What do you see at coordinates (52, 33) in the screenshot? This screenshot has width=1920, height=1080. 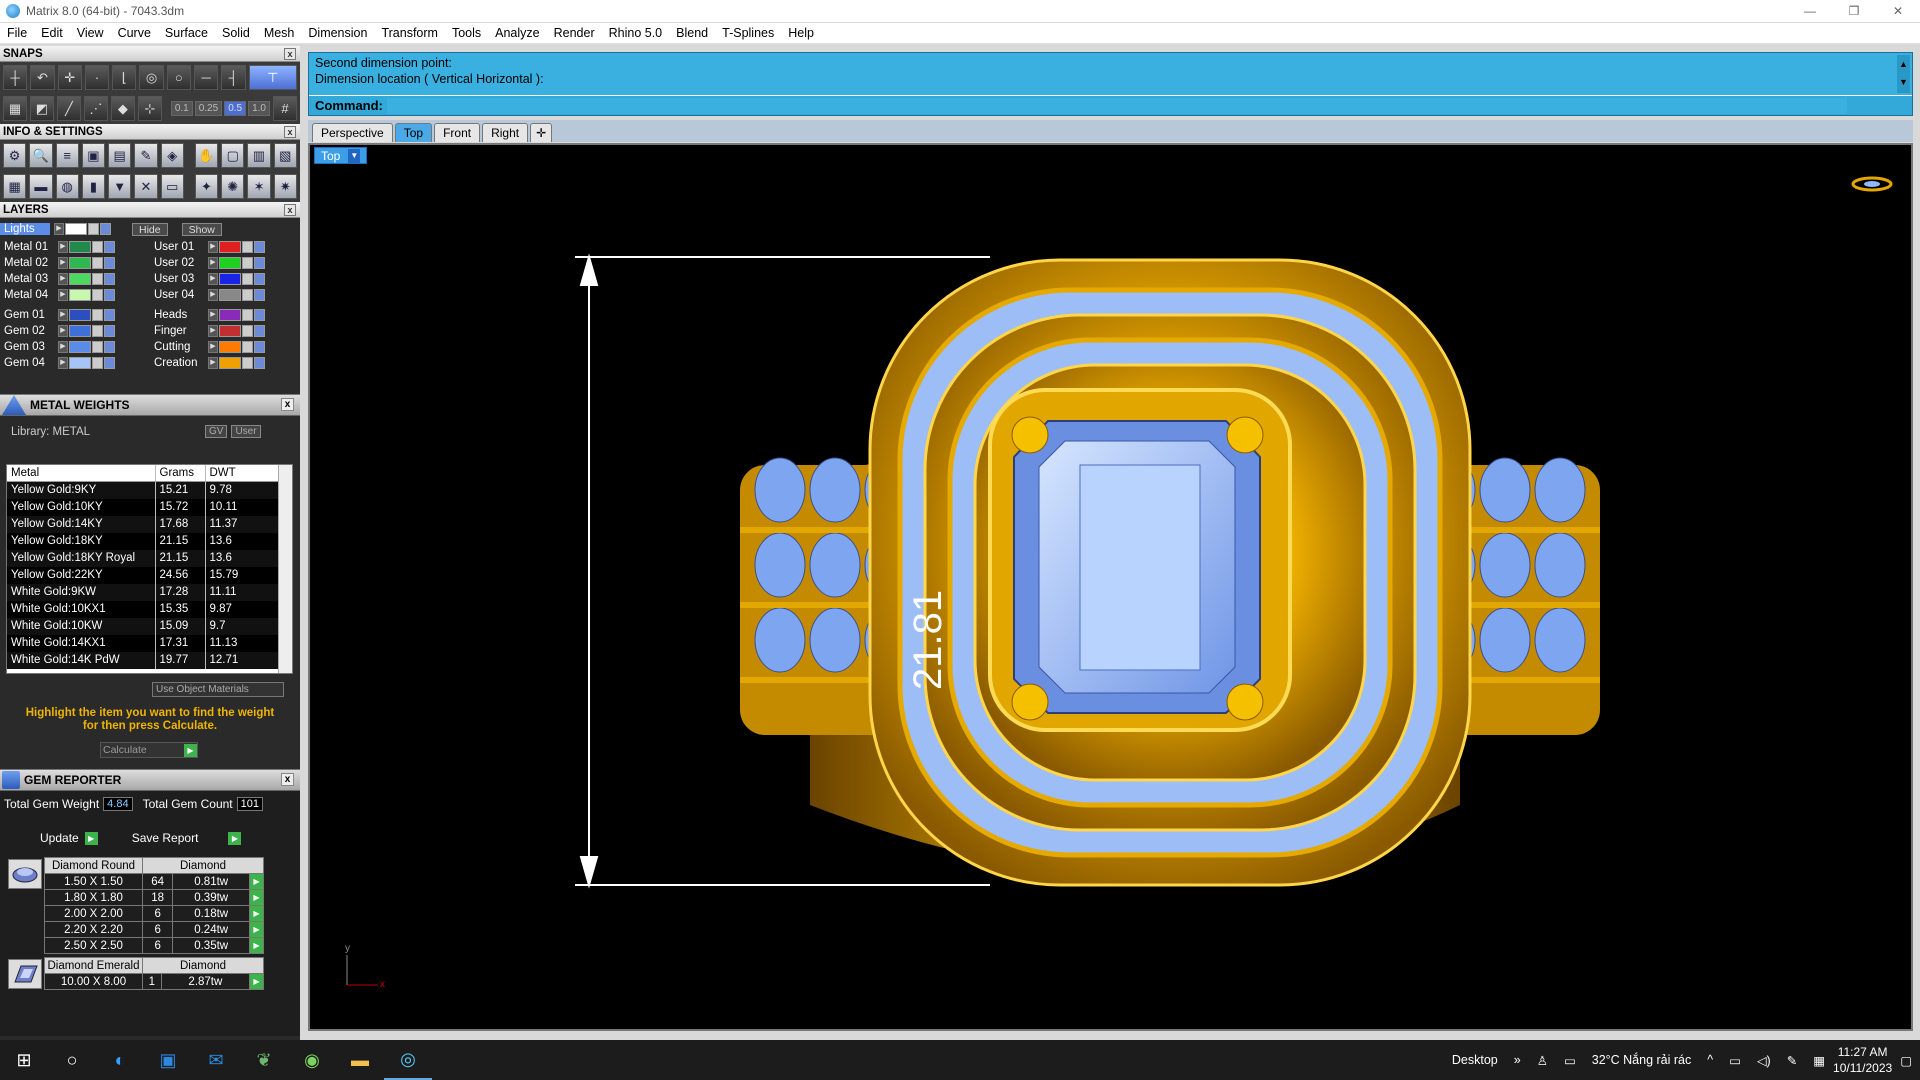 I see `menu-edit: Edit` at bounding box center [52, 33].